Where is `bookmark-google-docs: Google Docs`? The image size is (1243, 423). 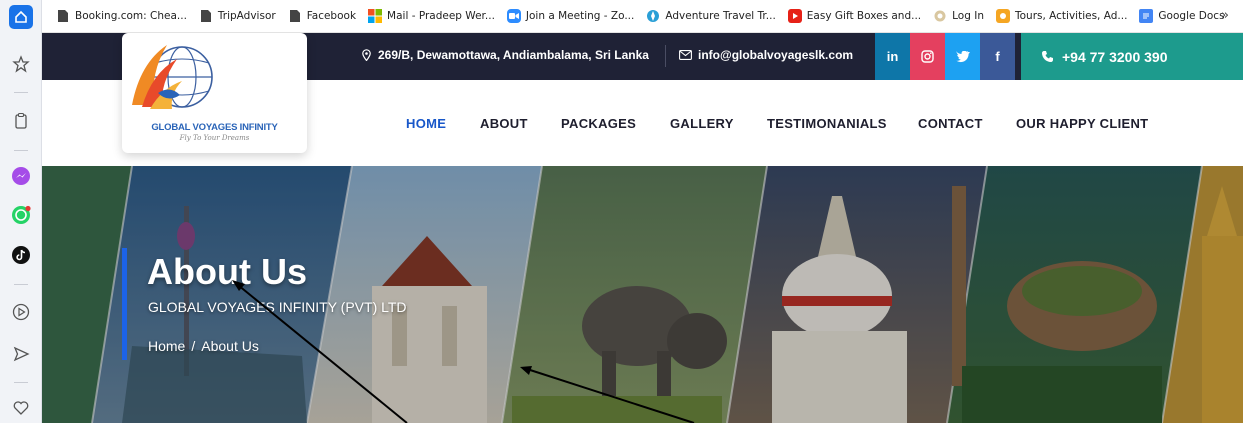
bookmark-google-docs: Google Docs is located at coordinates (1182, 16).